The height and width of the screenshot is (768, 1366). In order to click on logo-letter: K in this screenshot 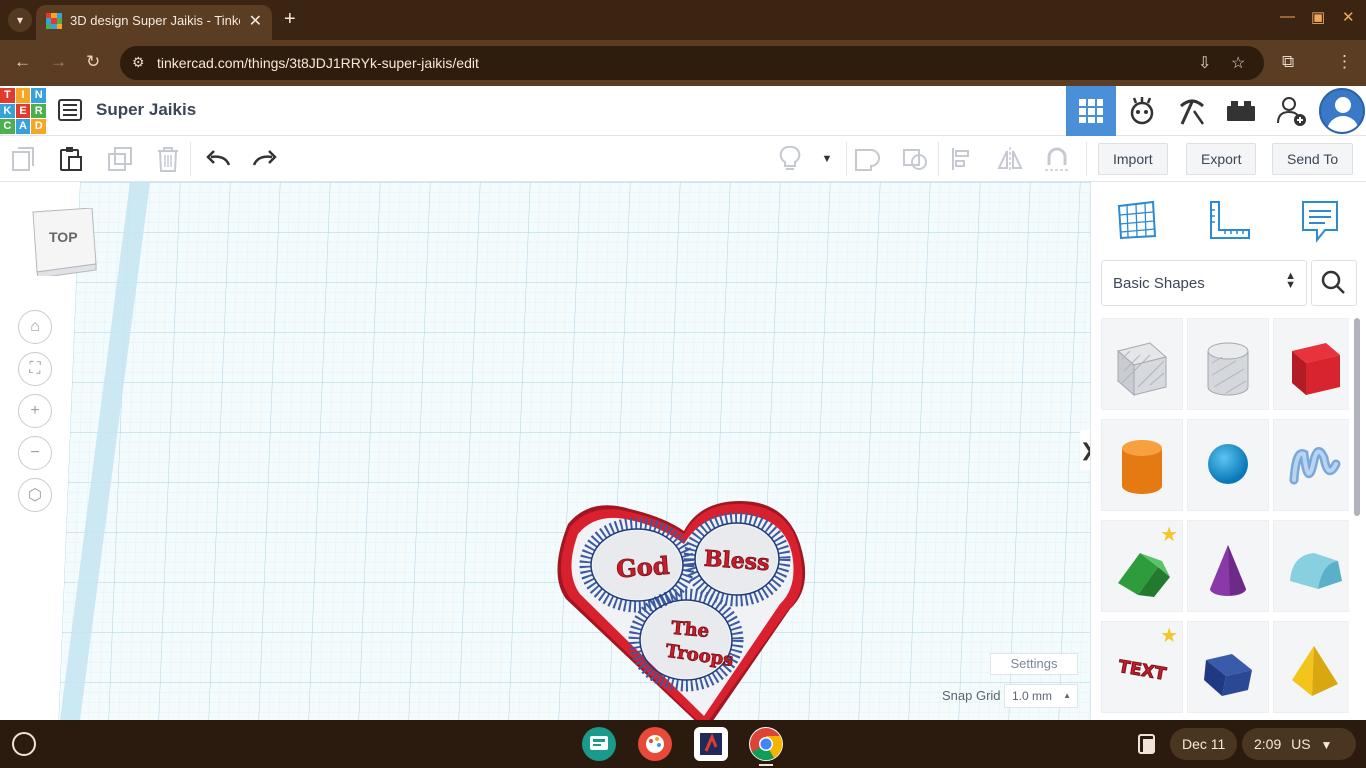, I will do `click(7, 111)`.